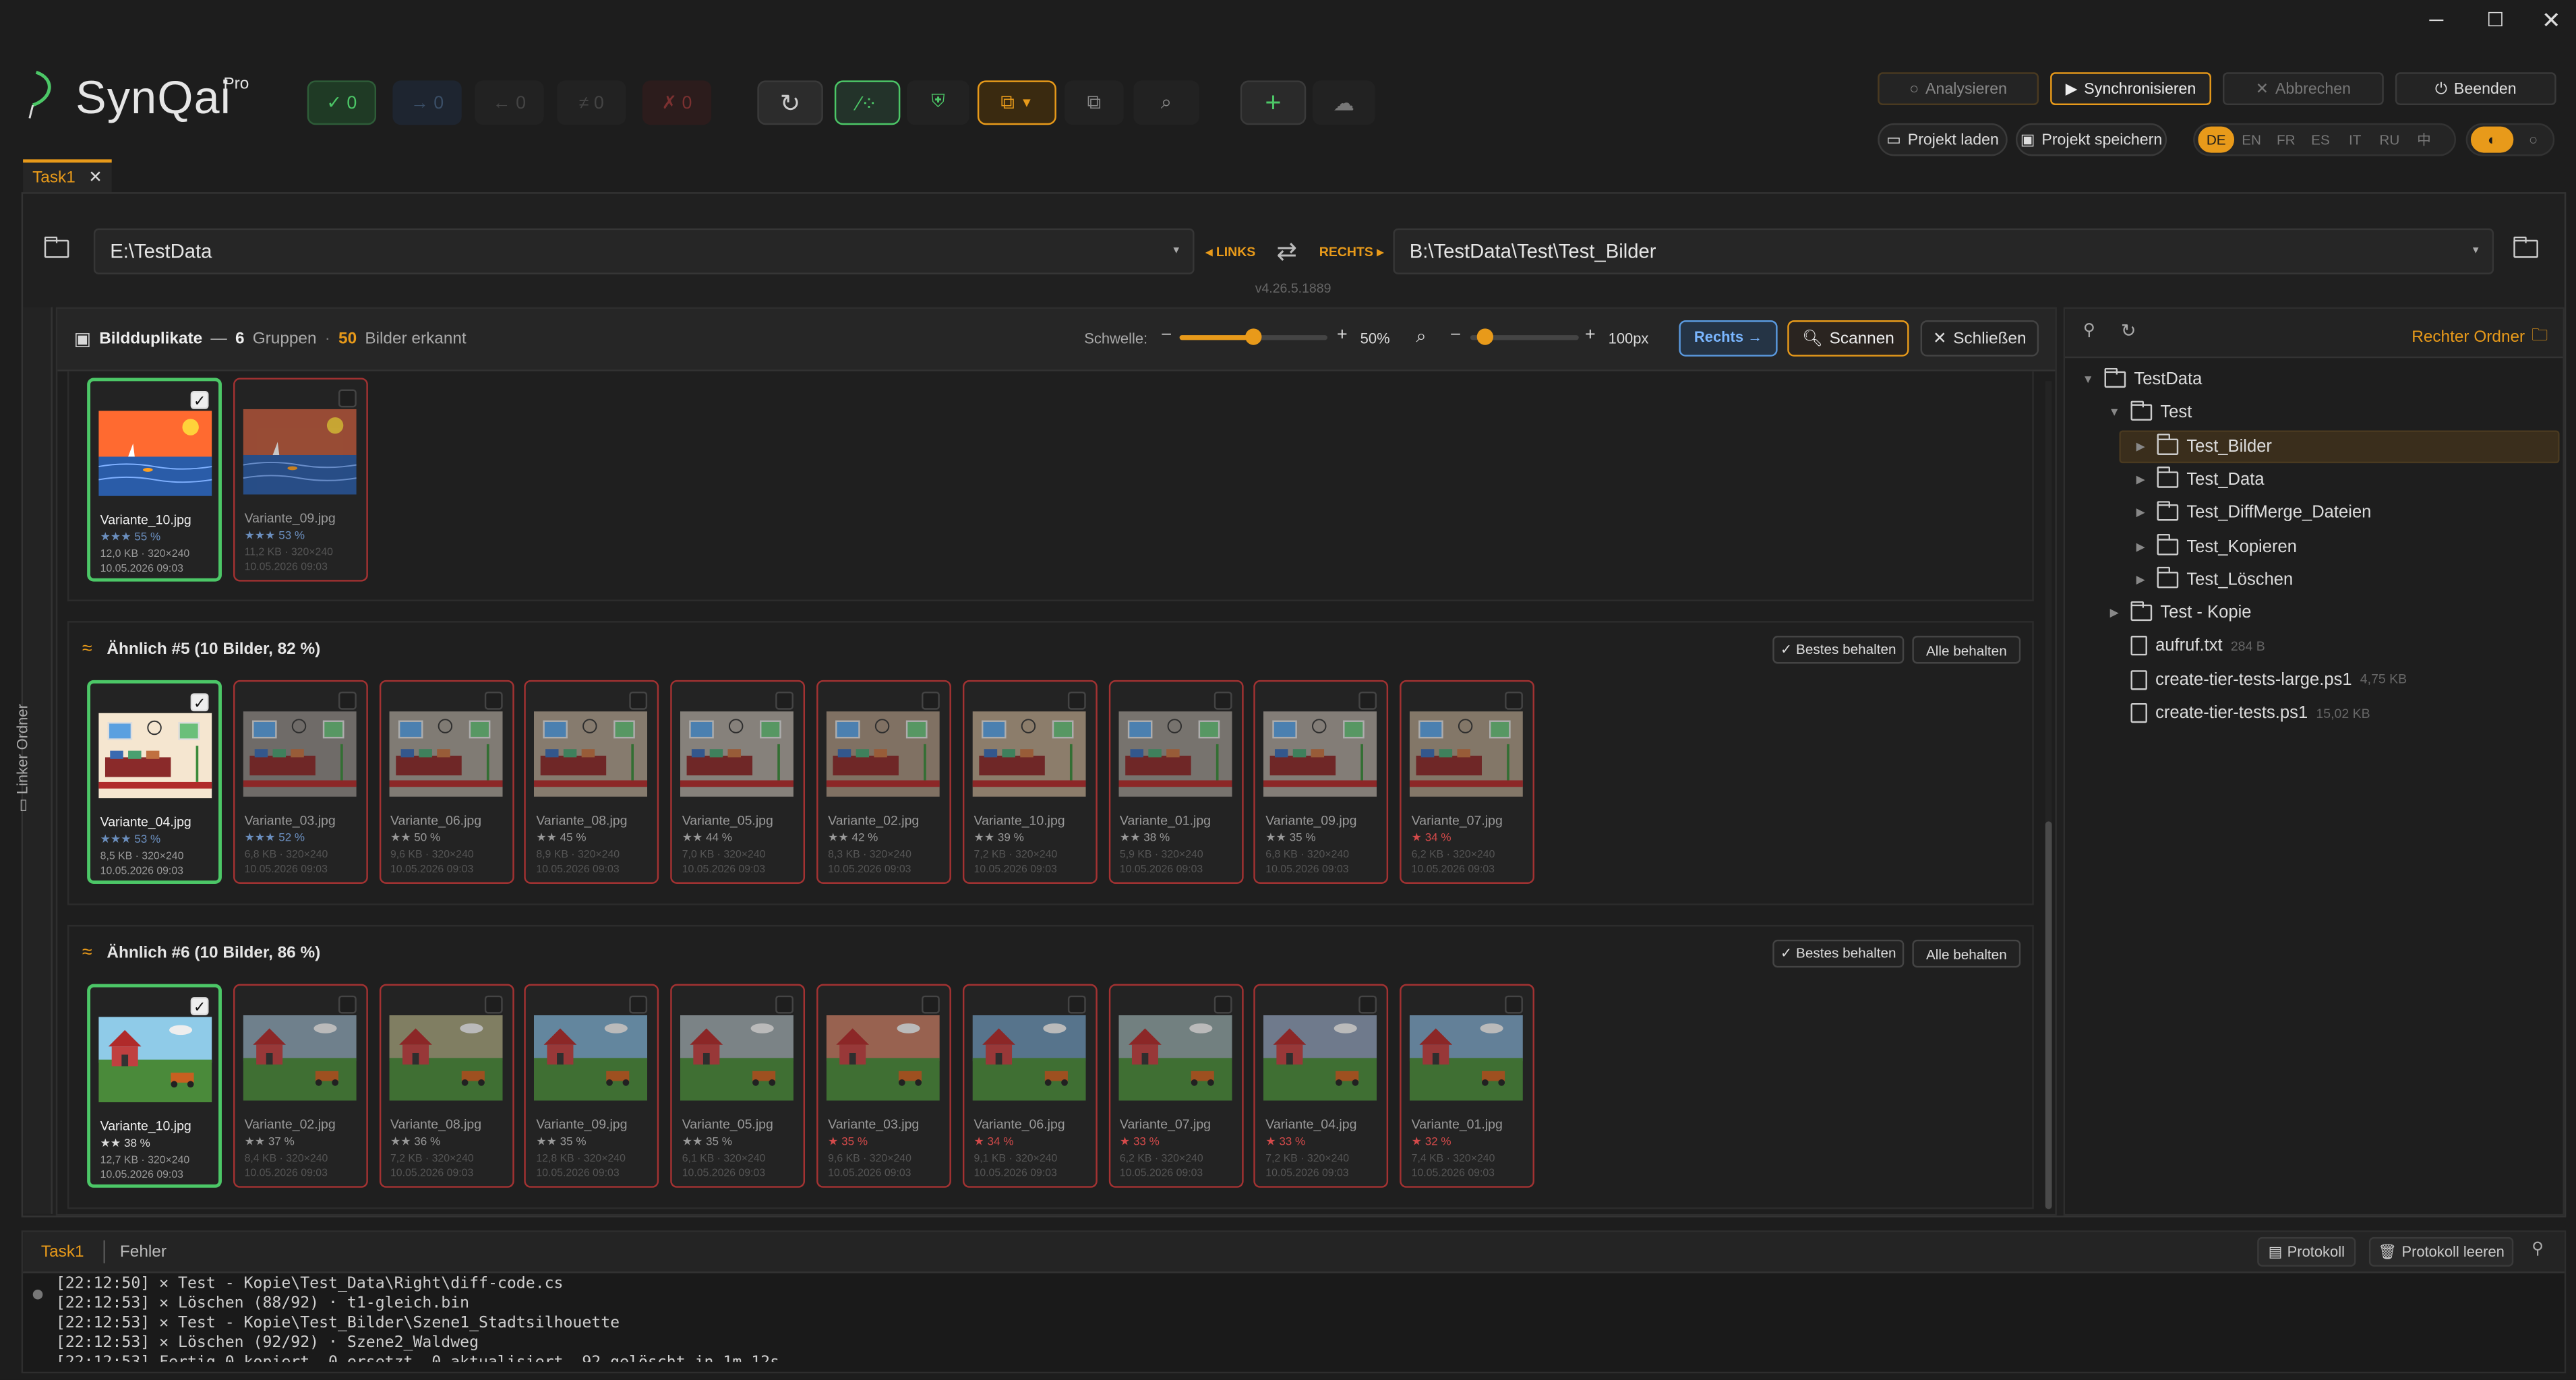 Image resolution: width=2576 pixels, height=1380 pixels. I want to click on lang-ru: RU, so click(2389, 139).